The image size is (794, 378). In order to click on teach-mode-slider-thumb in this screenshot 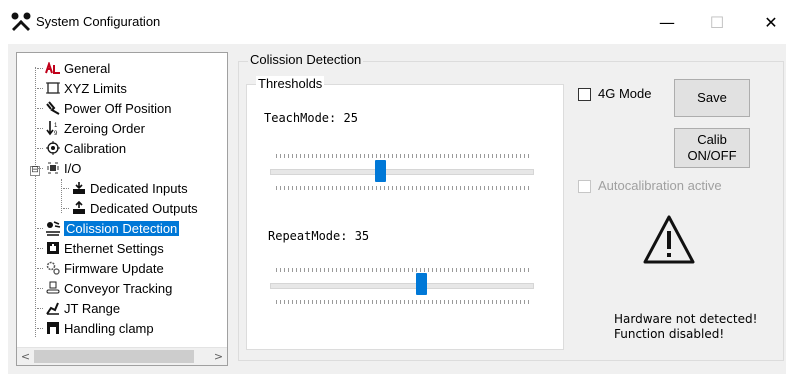, I will do `click(380, 171)`.